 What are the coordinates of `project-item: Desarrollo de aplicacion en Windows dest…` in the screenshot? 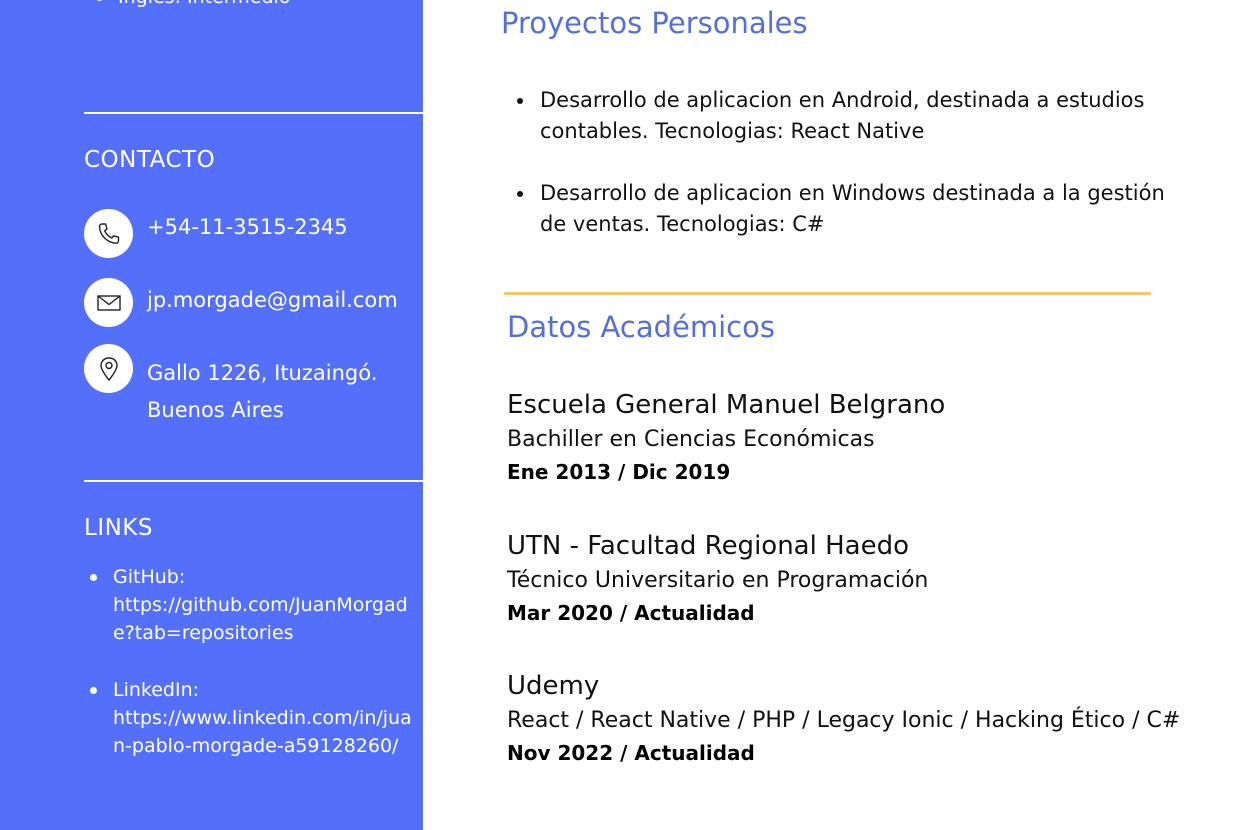 It's located at (845, 209).